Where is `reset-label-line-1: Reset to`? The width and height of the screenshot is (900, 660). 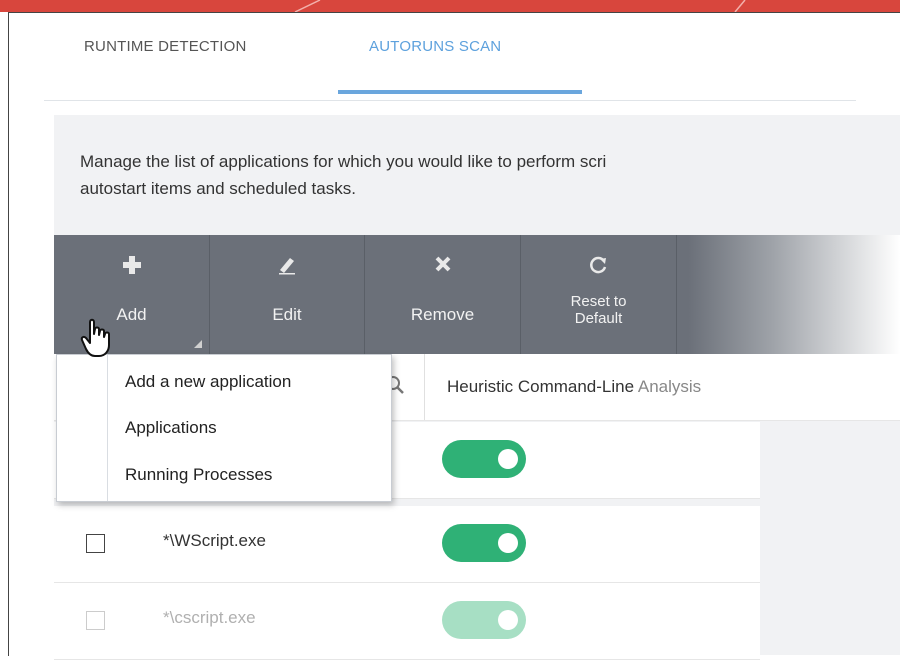 reset-label-line-1: Reset to is located at coordinates (598, 301).